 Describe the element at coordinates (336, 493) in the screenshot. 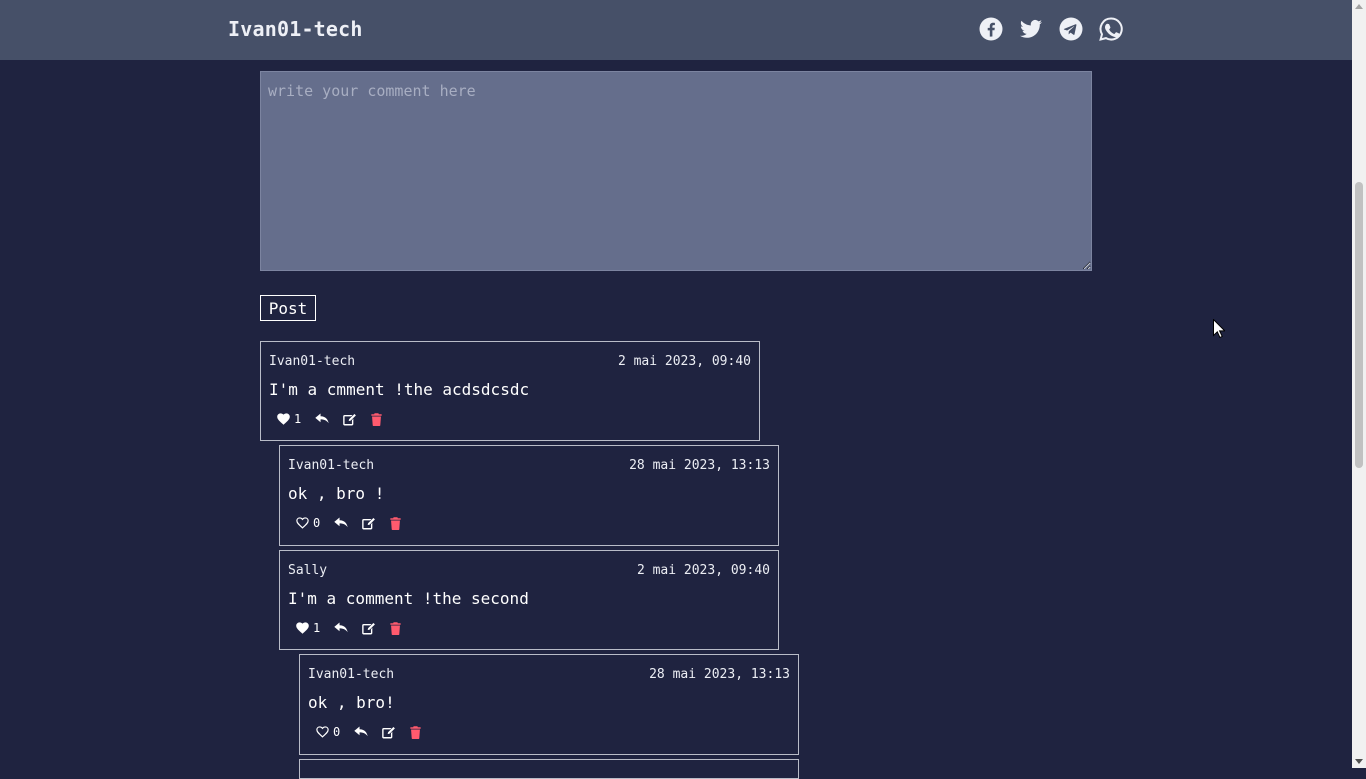

I see `comment-text: ok , bro !` at that location.